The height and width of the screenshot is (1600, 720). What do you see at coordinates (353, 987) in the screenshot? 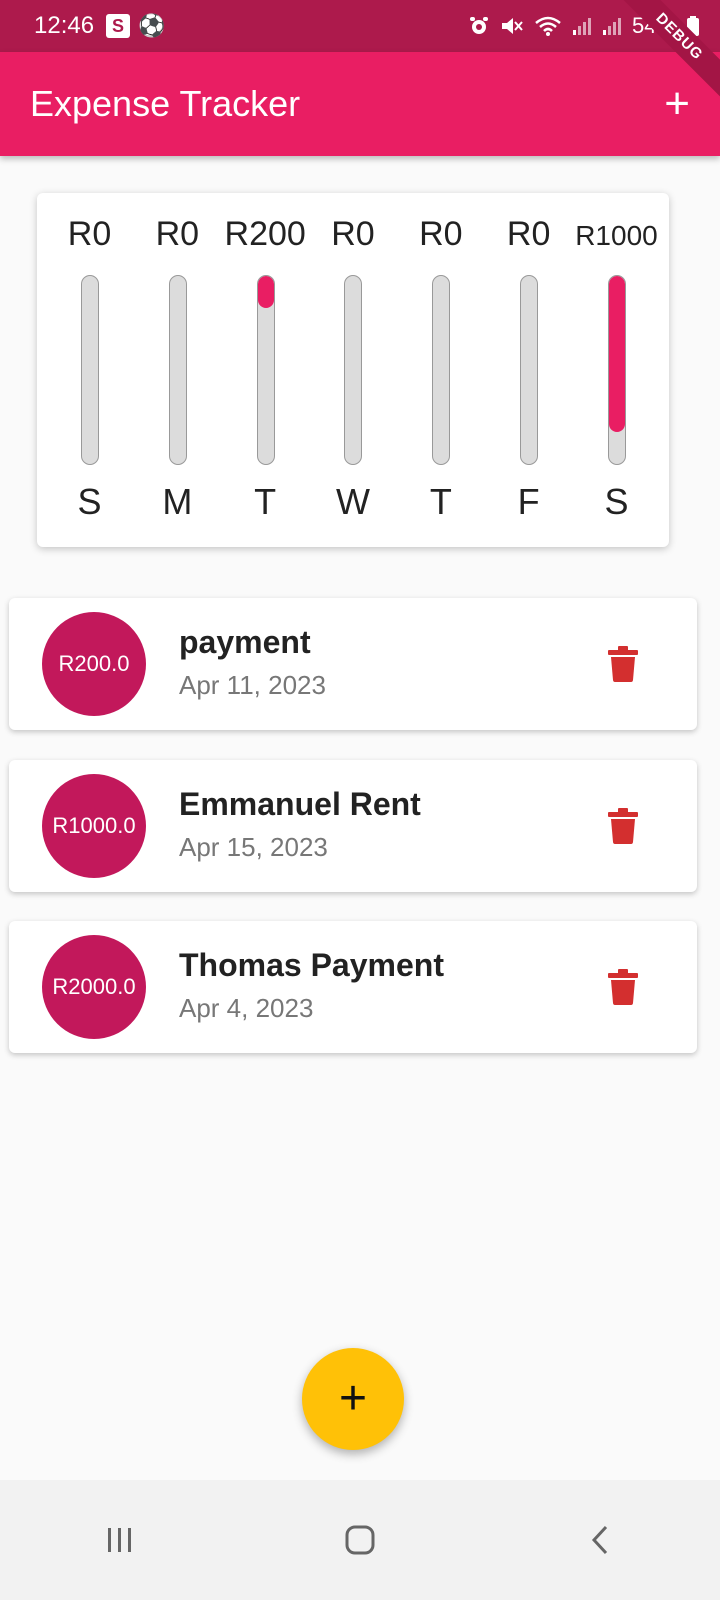
I see `transaction-card: R2000.0 Thomas Payment Apr 4, 2023` at bounding box center [353, 987].